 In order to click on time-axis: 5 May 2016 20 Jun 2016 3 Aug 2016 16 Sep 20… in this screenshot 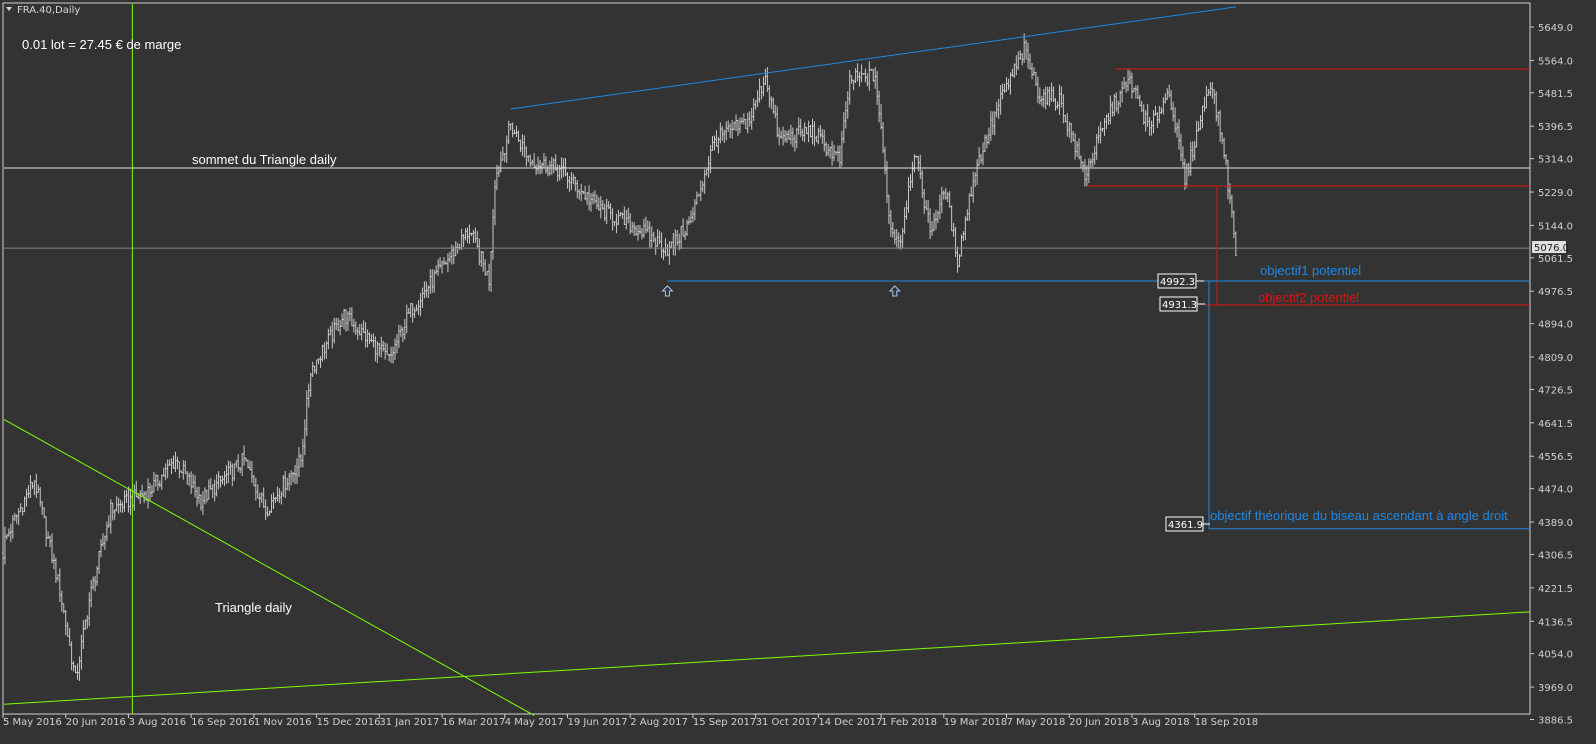, I will do `click(630, 721)`.